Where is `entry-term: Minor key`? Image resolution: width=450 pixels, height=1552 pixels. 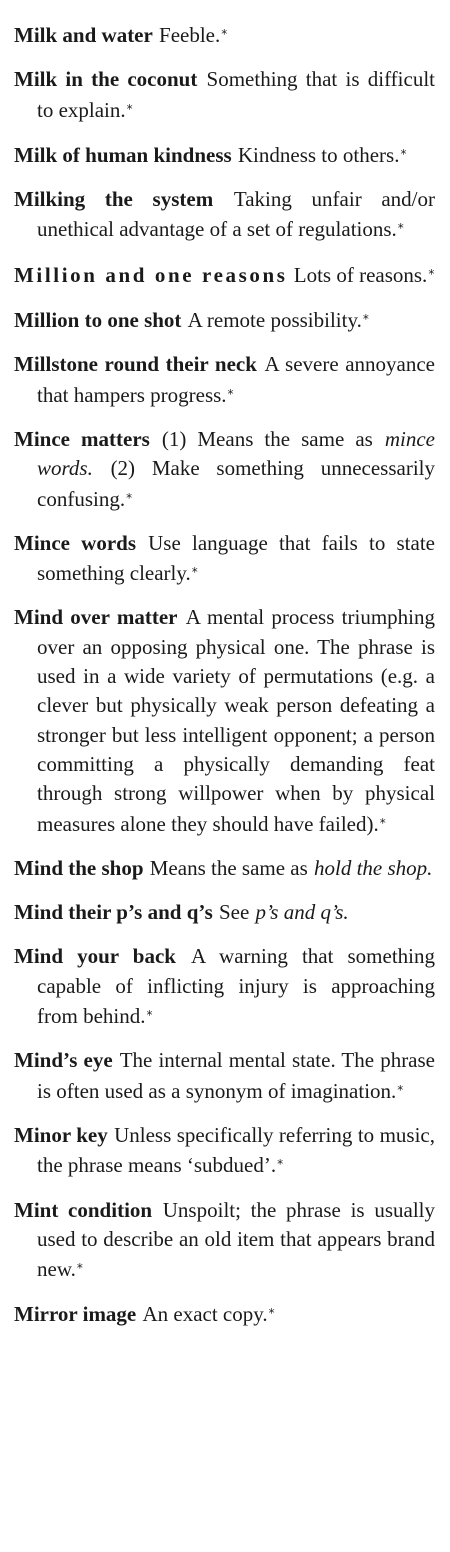 entry-term: Minor key is located at coordinates (61, 1134).